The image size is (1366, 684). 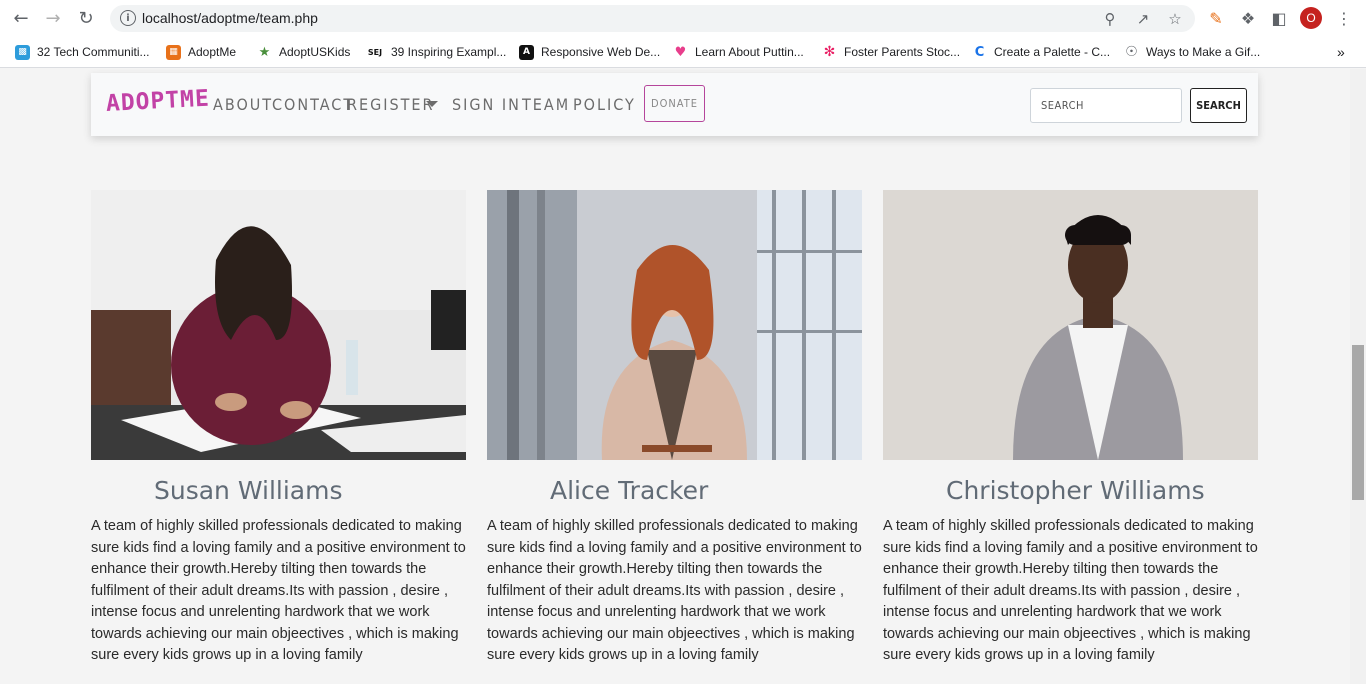 I want to click on profile-avatar: O, so click(x=1311, y=18).